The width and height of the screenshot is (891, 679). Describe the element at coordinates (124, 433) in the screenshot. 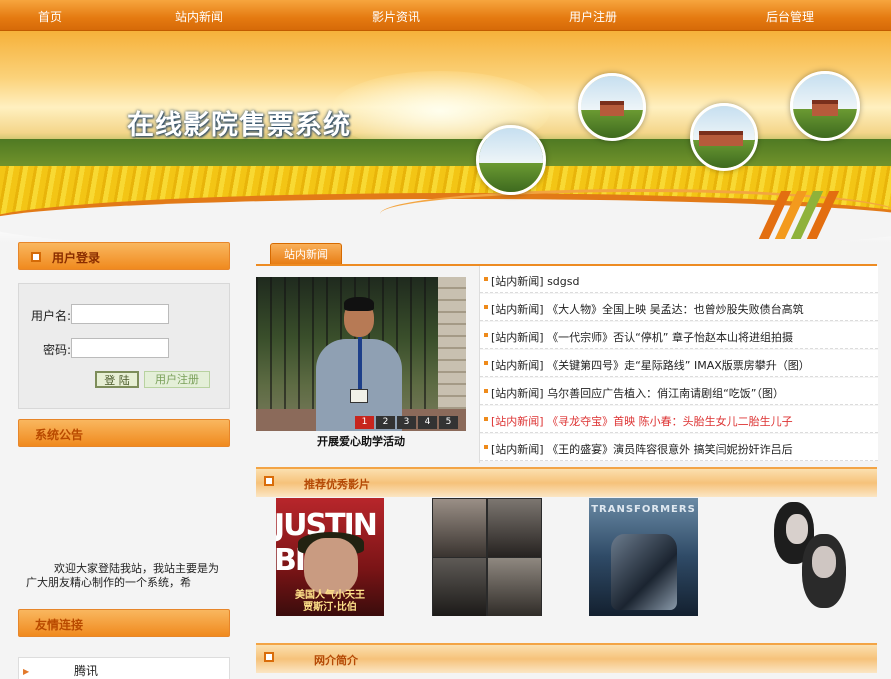

I see `notice-panel-header: 系统公告` at that location.